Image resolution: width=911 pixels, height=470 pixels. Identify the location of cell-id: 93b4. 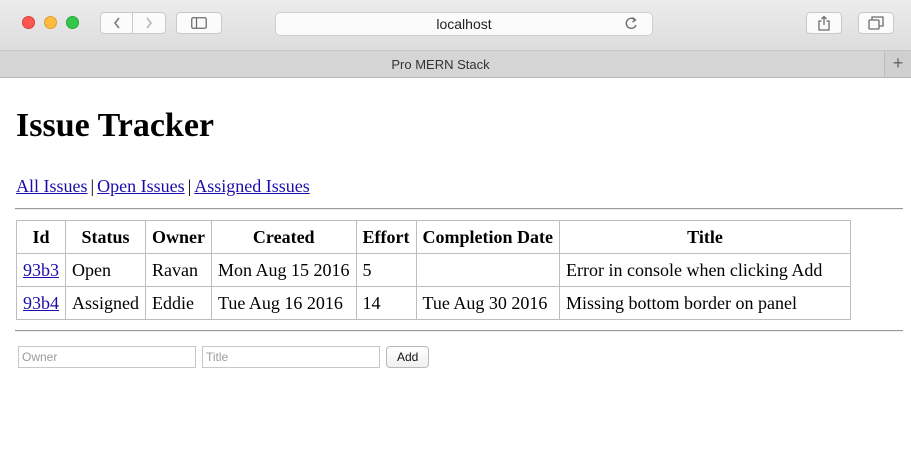
(41, 303).